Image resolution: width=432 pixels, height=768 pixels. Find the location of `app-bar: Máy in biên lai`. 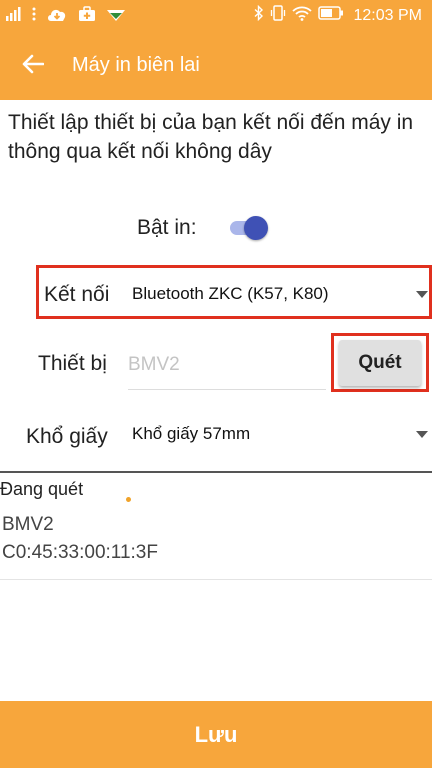

app-bar: Máy in biên lai is located at coordinates (216, 66).